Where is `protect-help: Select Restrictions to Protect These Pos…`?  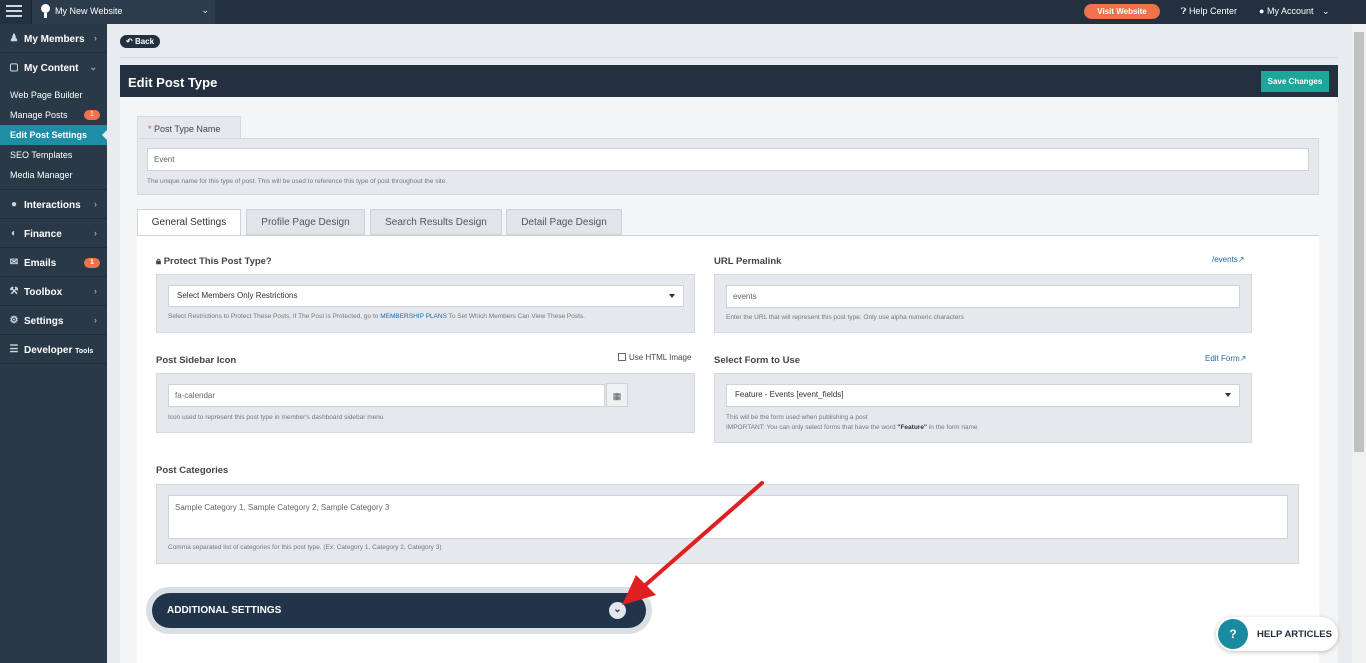
protect-help: Select Restrictions to Protect These Pos… is located at coordinates (376, 316).